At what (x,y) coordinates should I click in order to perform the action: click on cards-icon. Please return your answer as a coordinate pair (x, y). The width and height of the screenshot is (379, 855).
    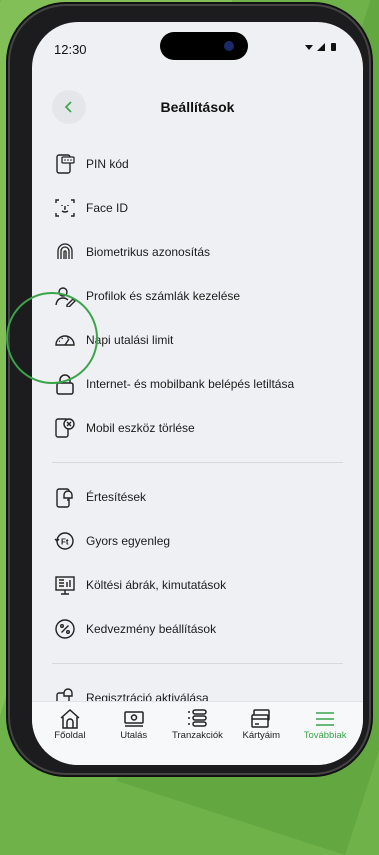
    Looking at the image, I should click on (261, 719).